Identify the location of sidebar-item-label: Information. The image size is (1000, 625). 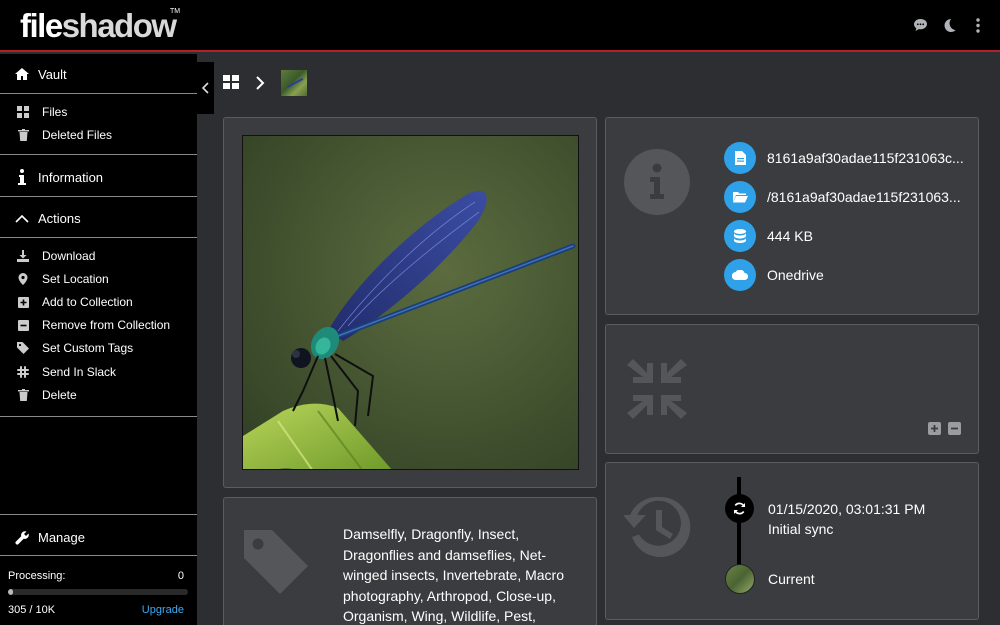
(71, 177).